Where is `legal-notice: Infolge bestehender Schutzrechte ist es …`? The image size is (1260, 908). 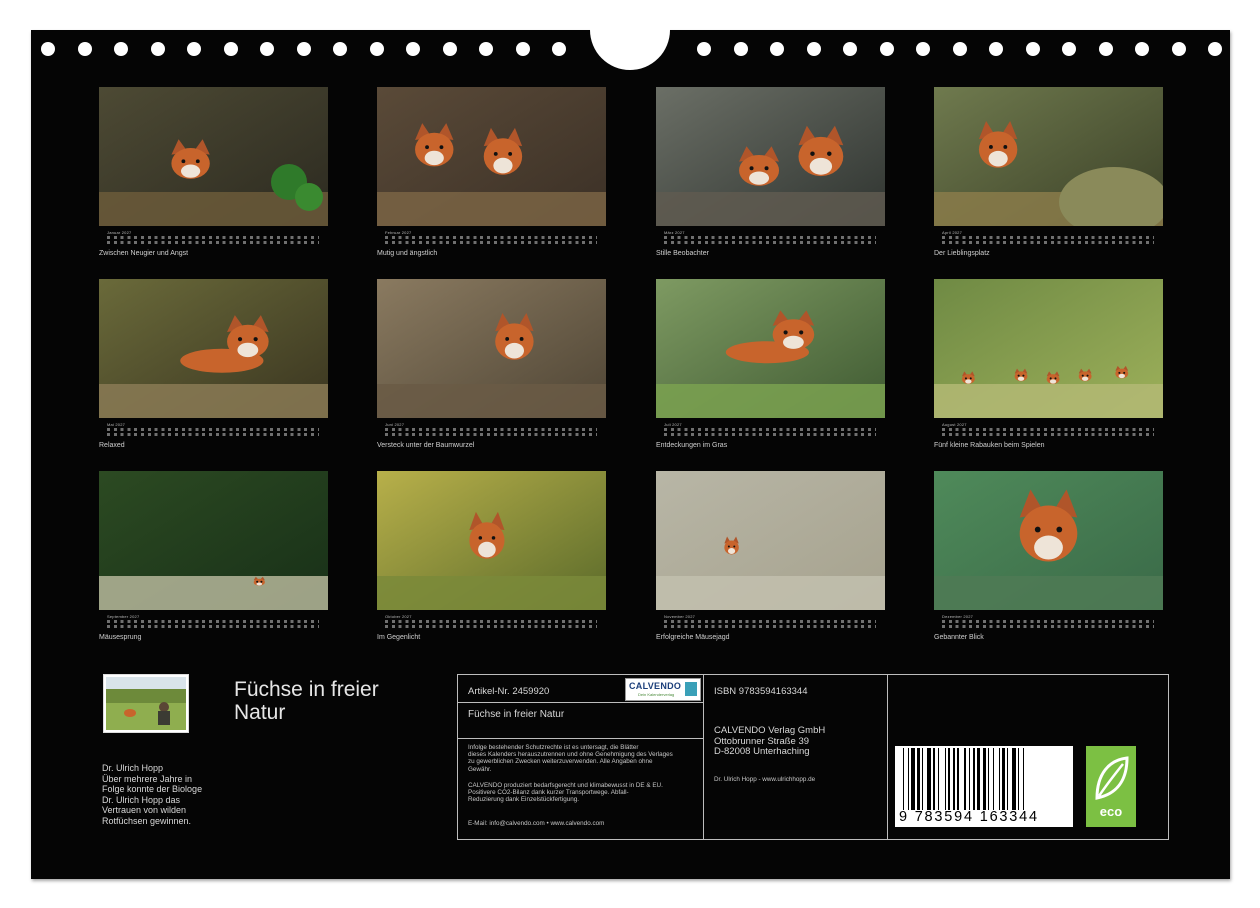 legal-notice: Infolge bestehender Schutzrechte ist es … is located at coordinates (570, 758).